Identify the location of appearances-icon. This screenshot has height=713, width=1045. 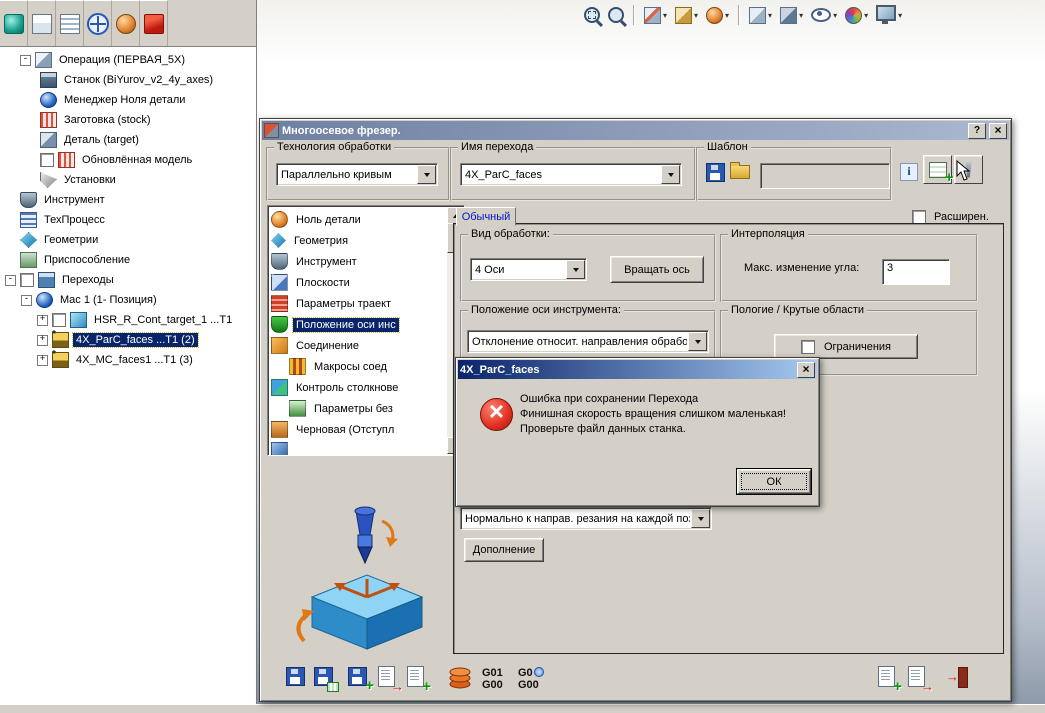
(856, 15).